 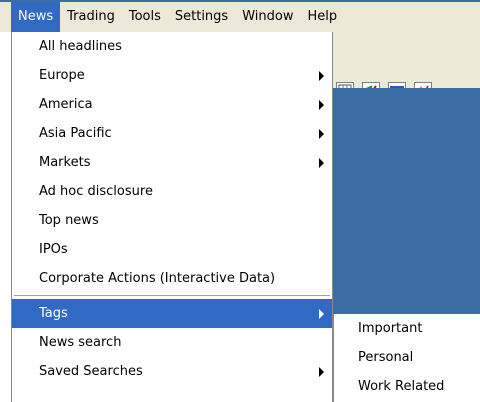 I want to click on menu-bar: News Trading Tools Settings Window Help, so click(x=240, y=17).